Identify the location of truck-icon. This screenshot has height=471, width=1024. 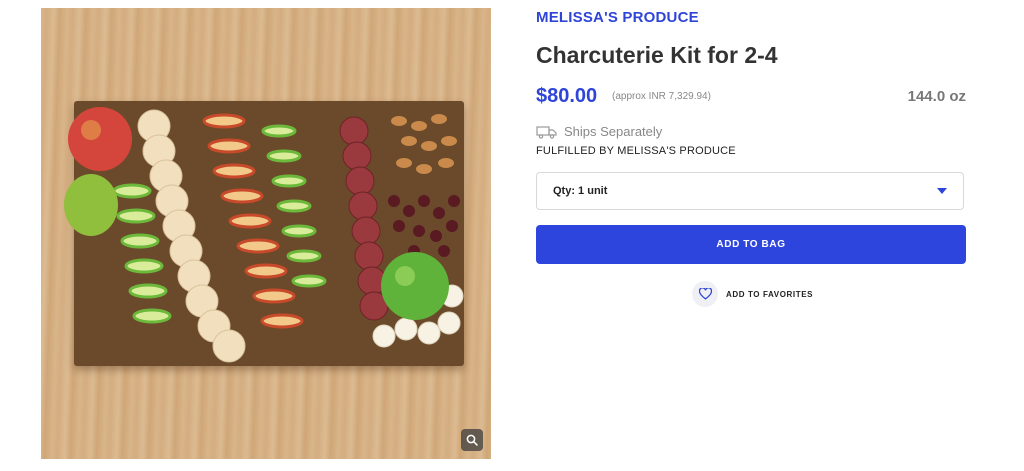
(546, 132).